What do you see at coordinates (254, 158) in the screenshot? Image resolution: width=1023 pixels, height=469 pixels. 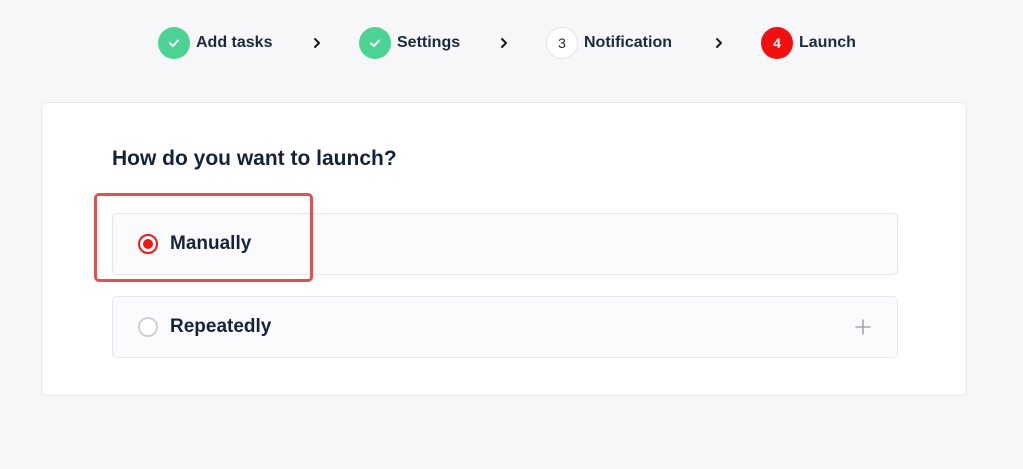 I see `card-title: How do you want to launch?` at bounding box center [254, 158].